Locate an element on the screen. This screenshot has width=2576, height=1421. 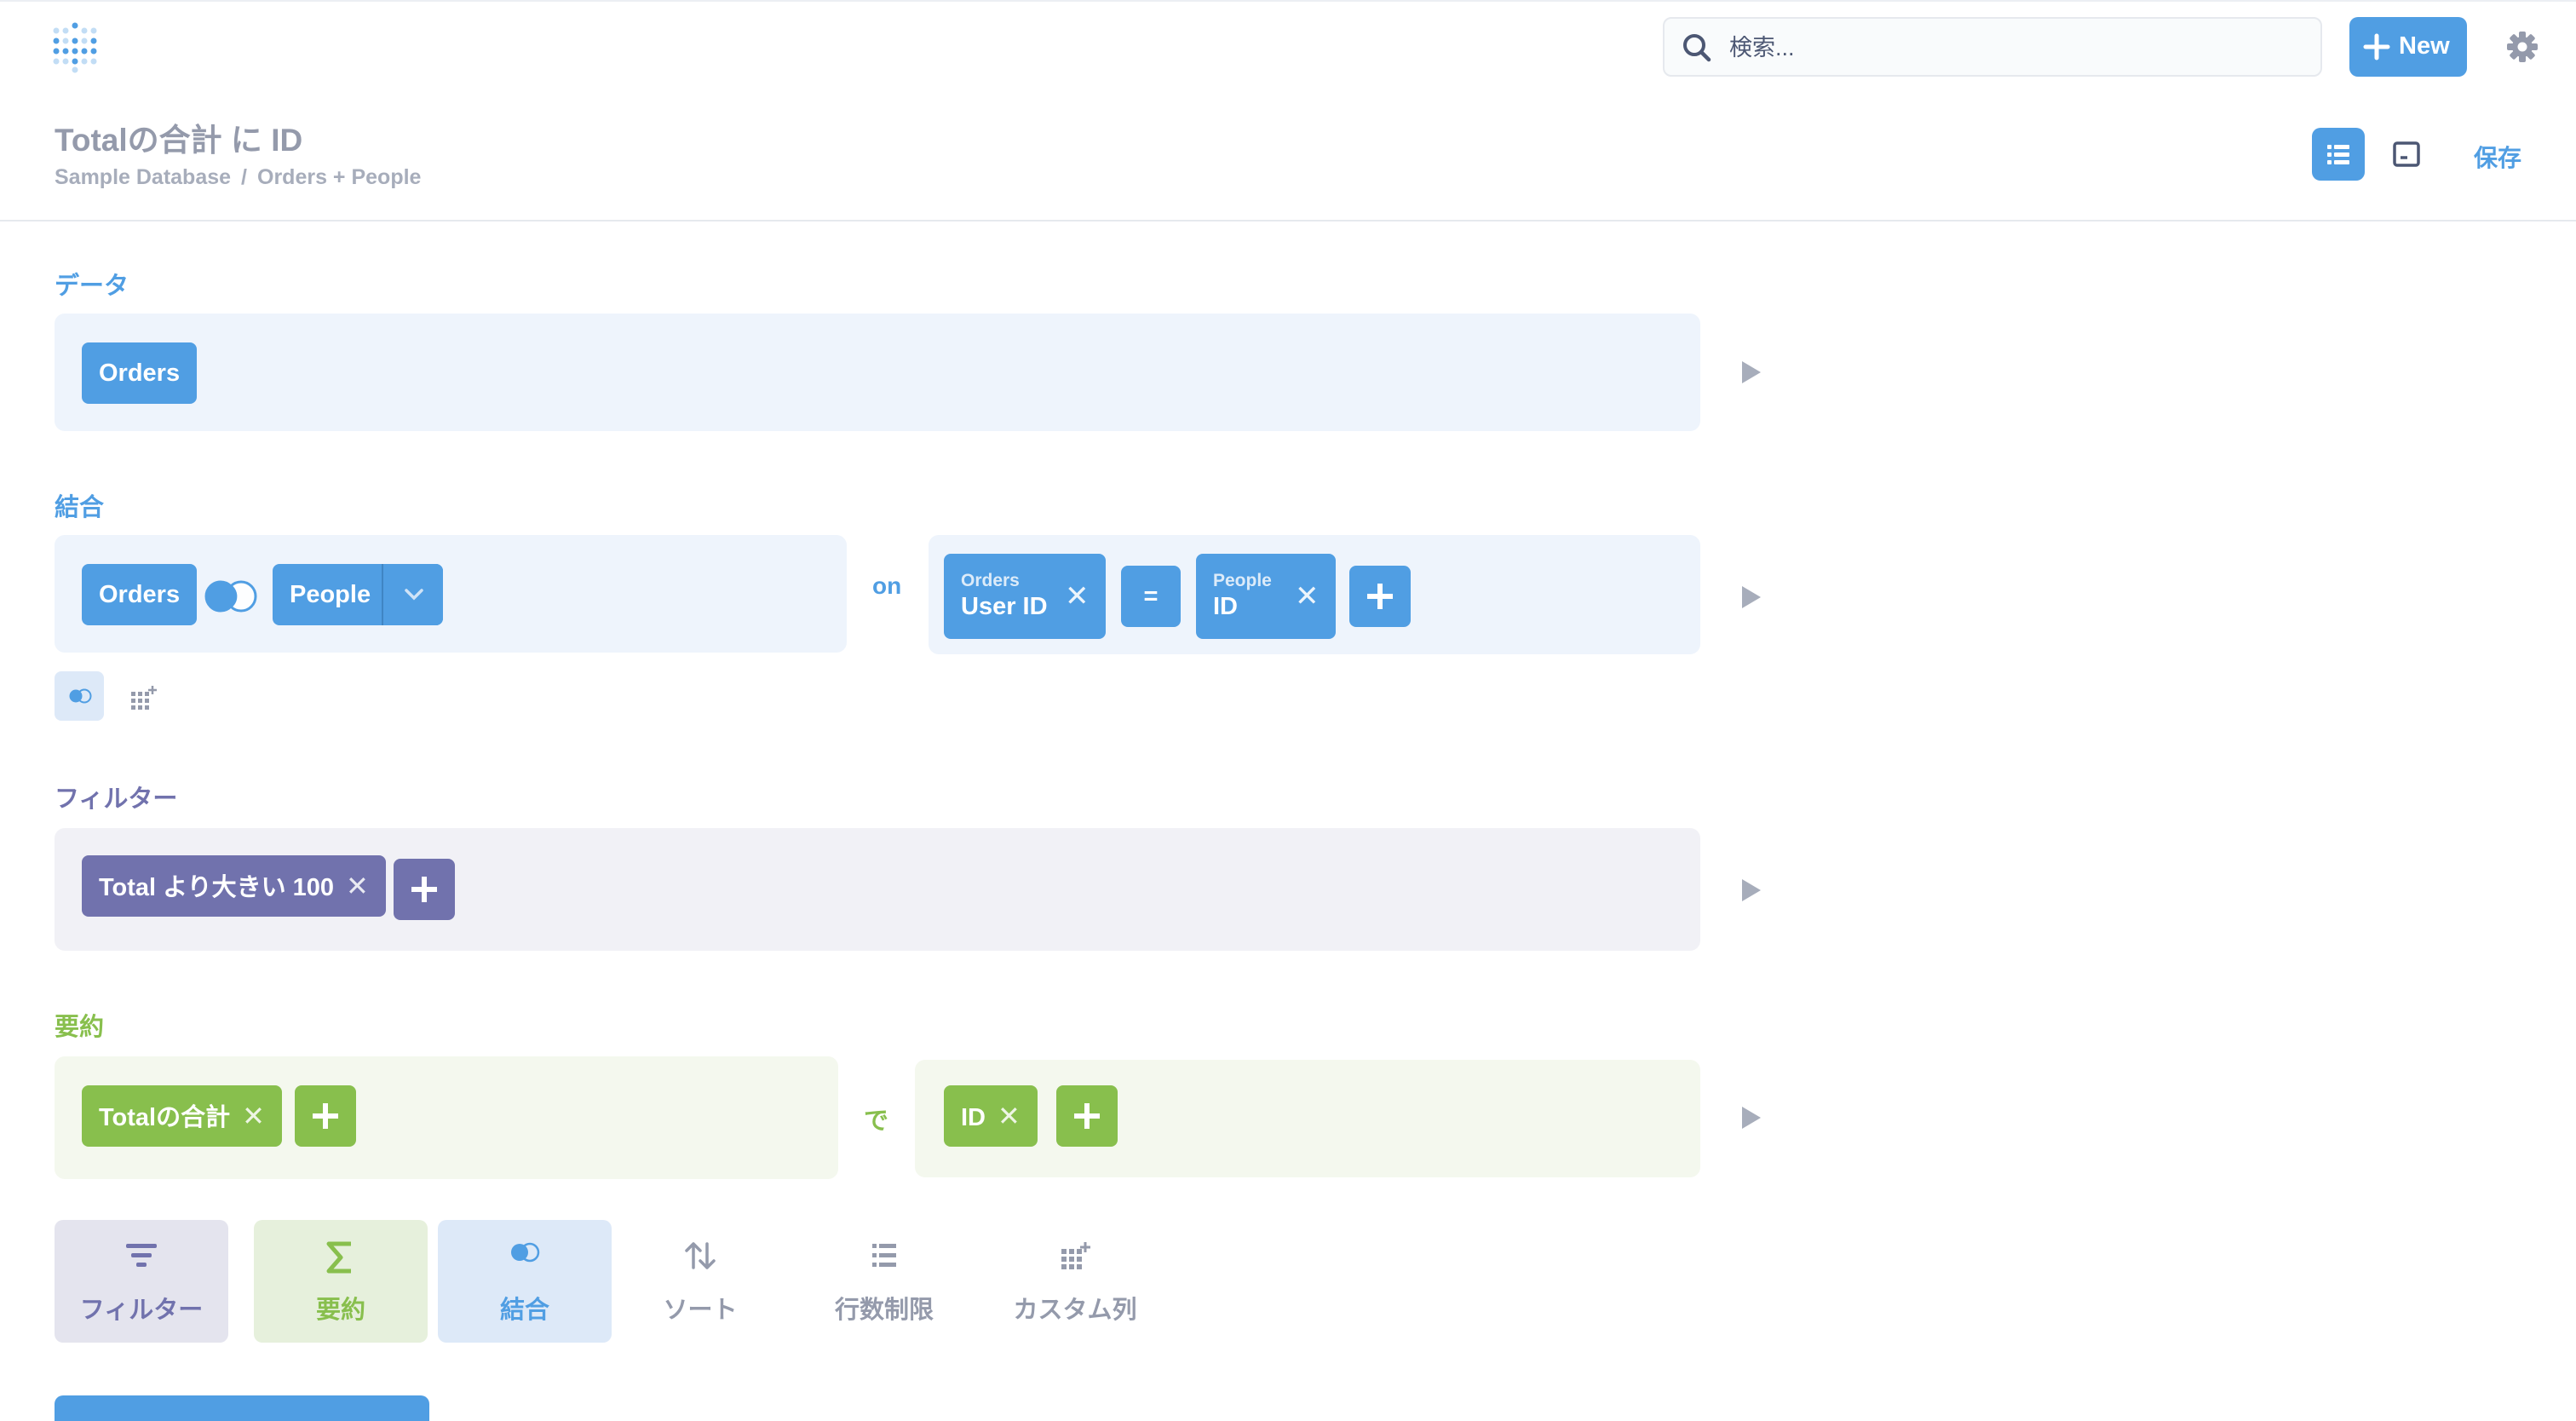
join-left-column-table: Orders is located at coordinates (991, 580).